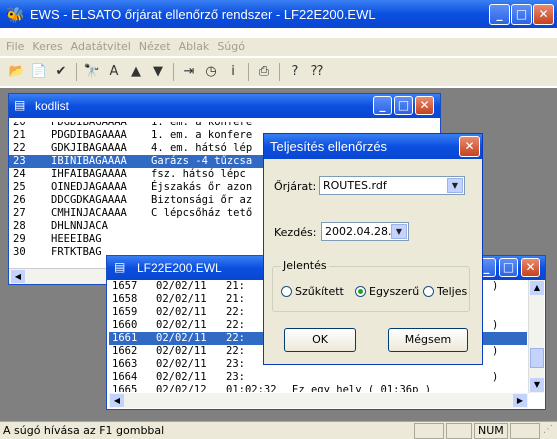  I want to click on kodlist-cell-num: 25, so click(19, 187).